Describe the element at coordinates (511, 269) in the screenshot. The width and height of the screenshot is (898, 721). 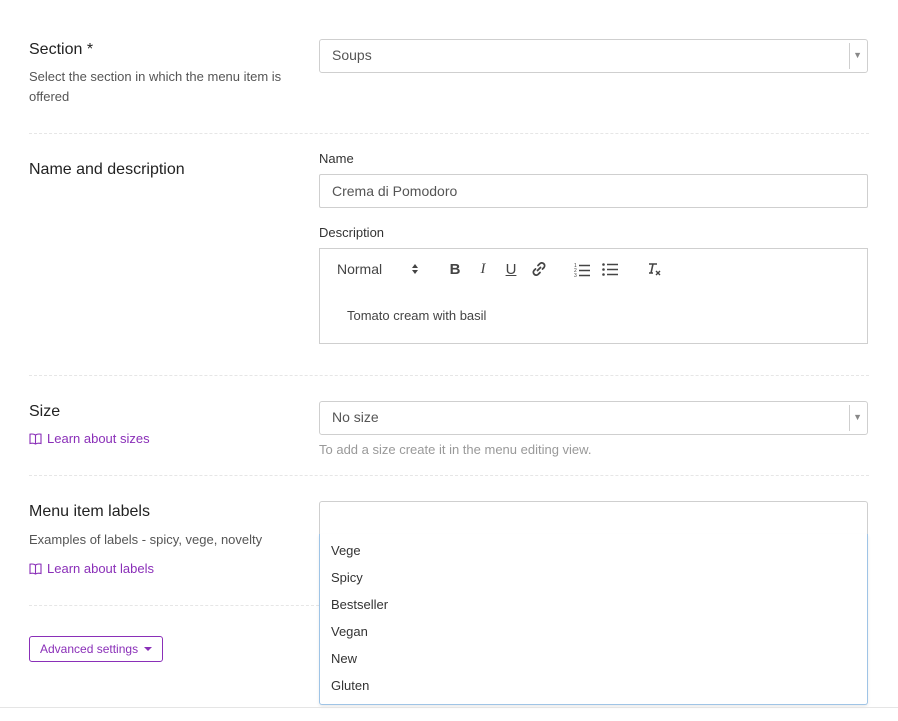
I see `underline-icon: U` at that location.